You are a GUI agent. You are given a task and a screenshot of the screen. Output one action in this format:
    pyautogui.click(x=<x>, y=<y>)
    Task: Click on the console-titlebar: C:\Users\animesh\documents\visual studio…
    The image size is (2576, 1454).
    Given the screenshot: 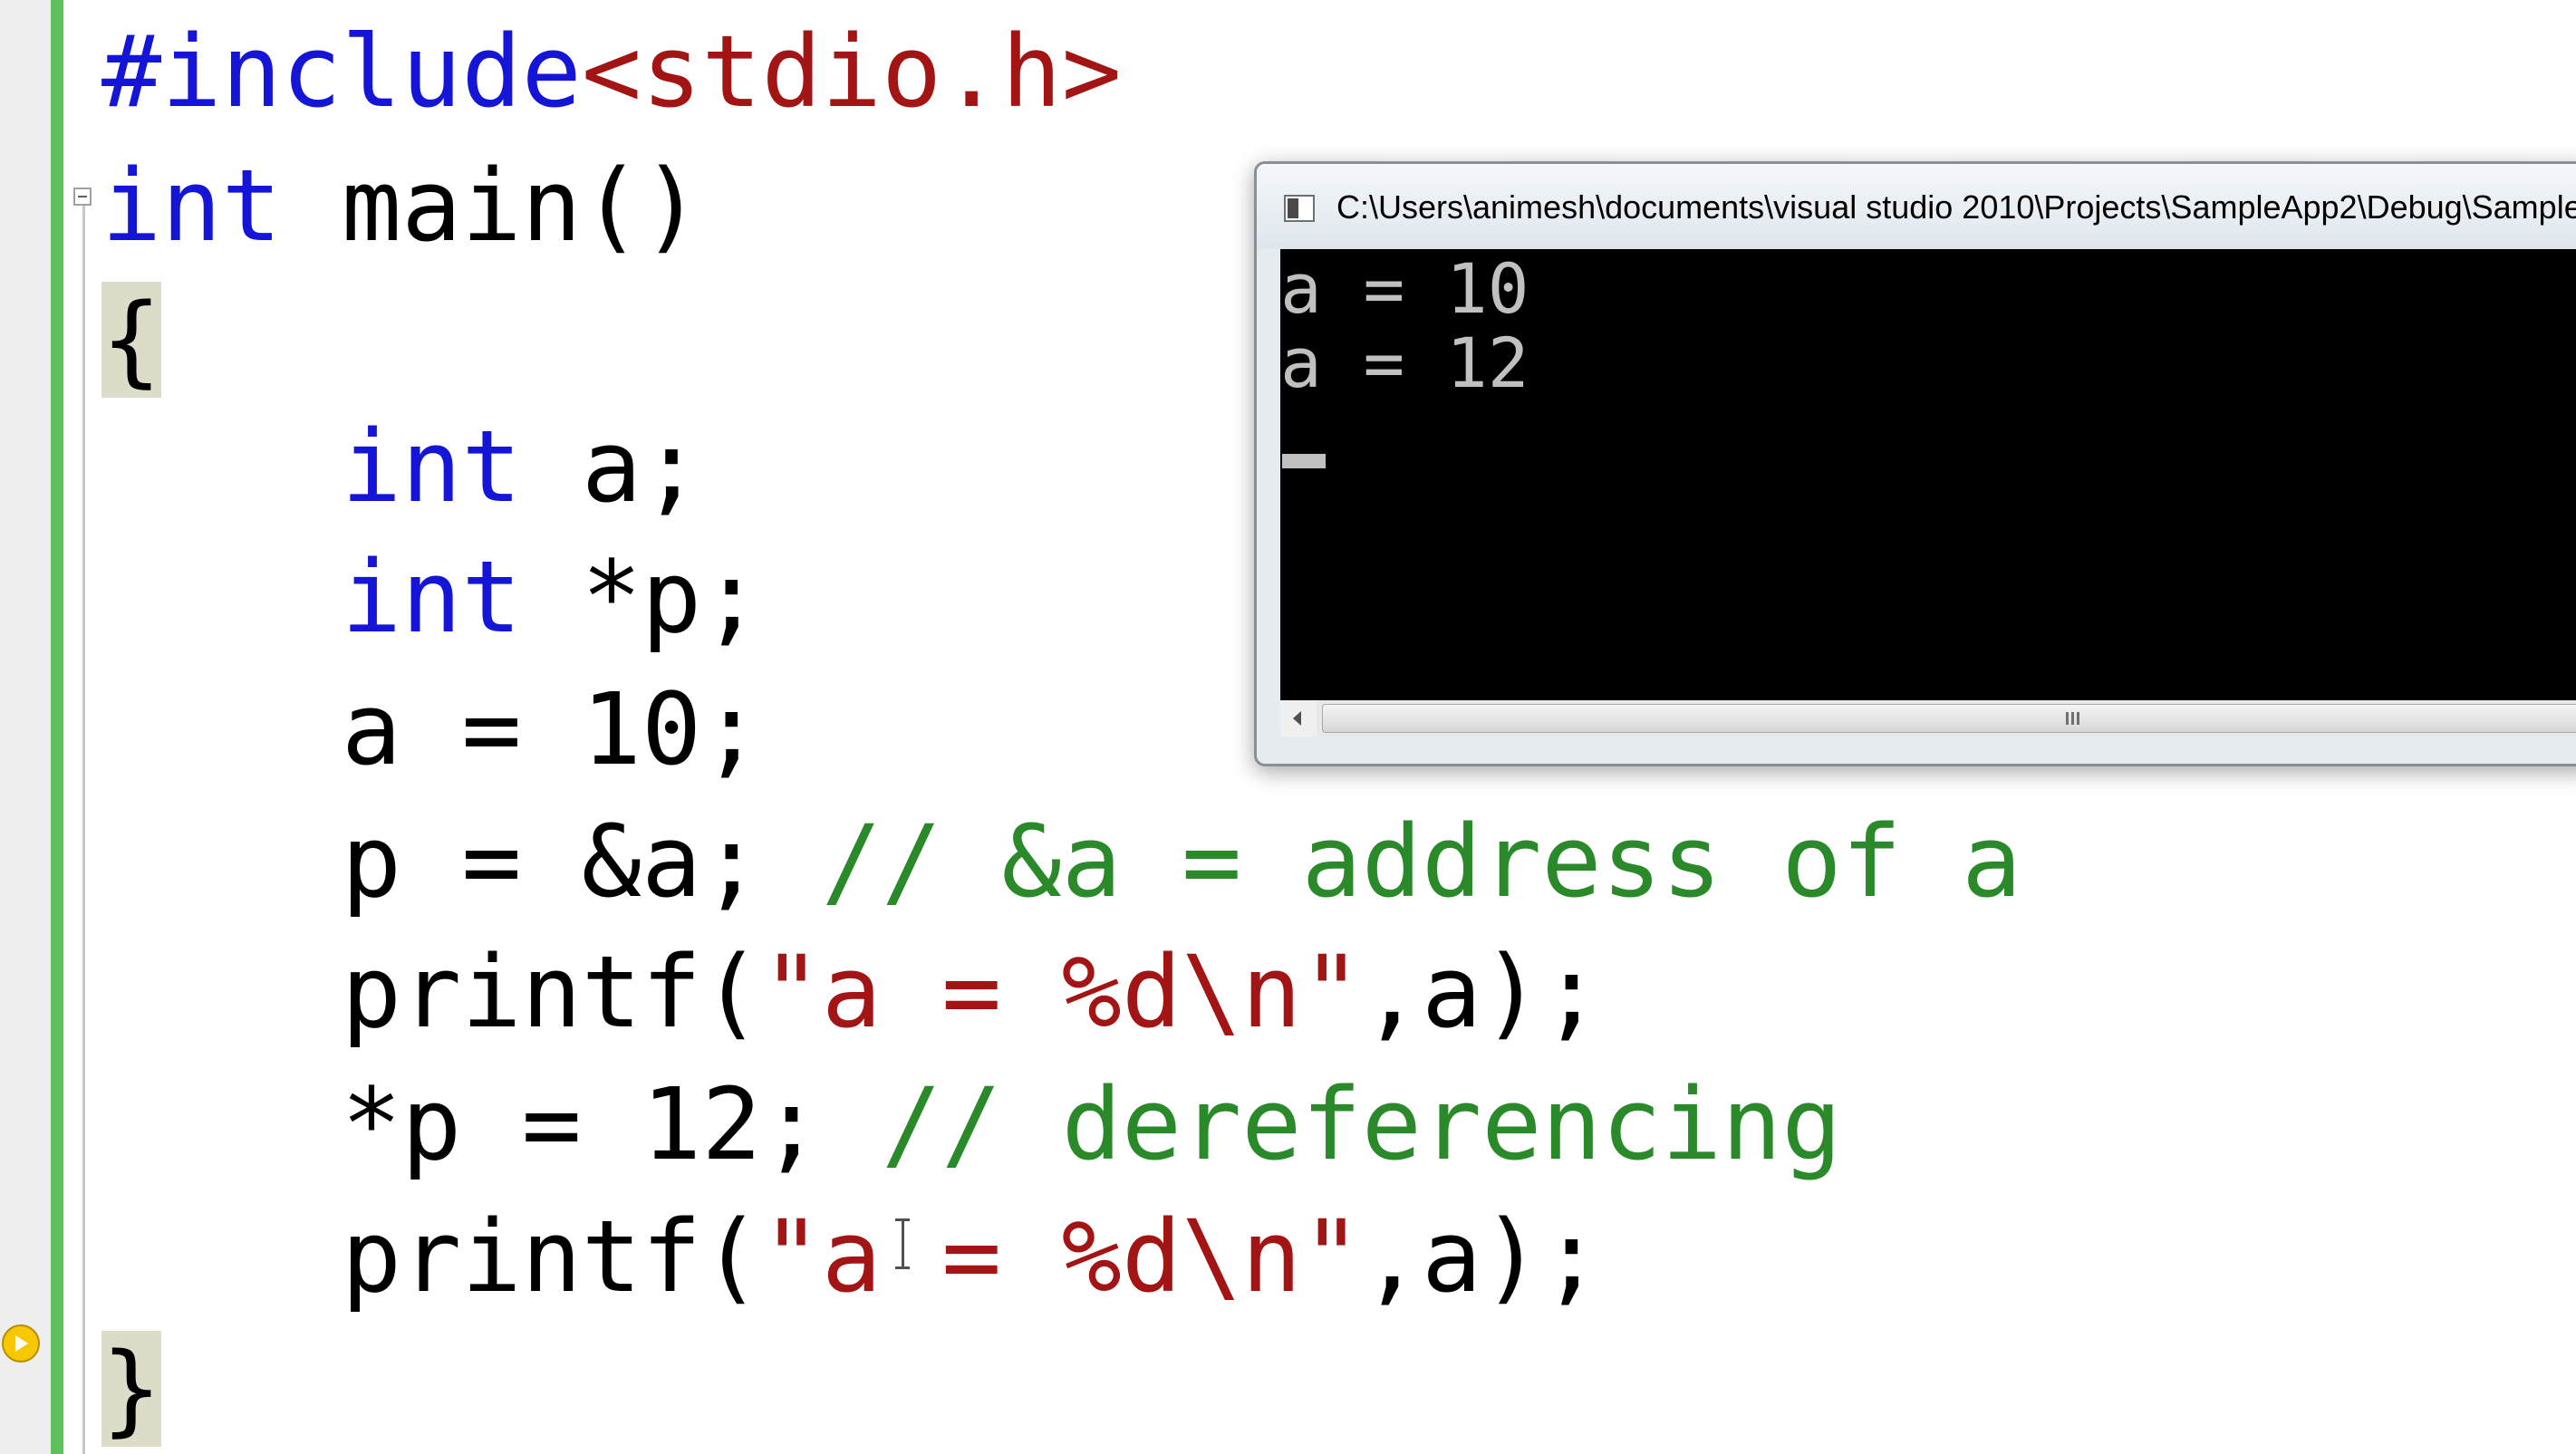 What is the action you would take?
    pyautogui.click(x=1916, y=206)
    